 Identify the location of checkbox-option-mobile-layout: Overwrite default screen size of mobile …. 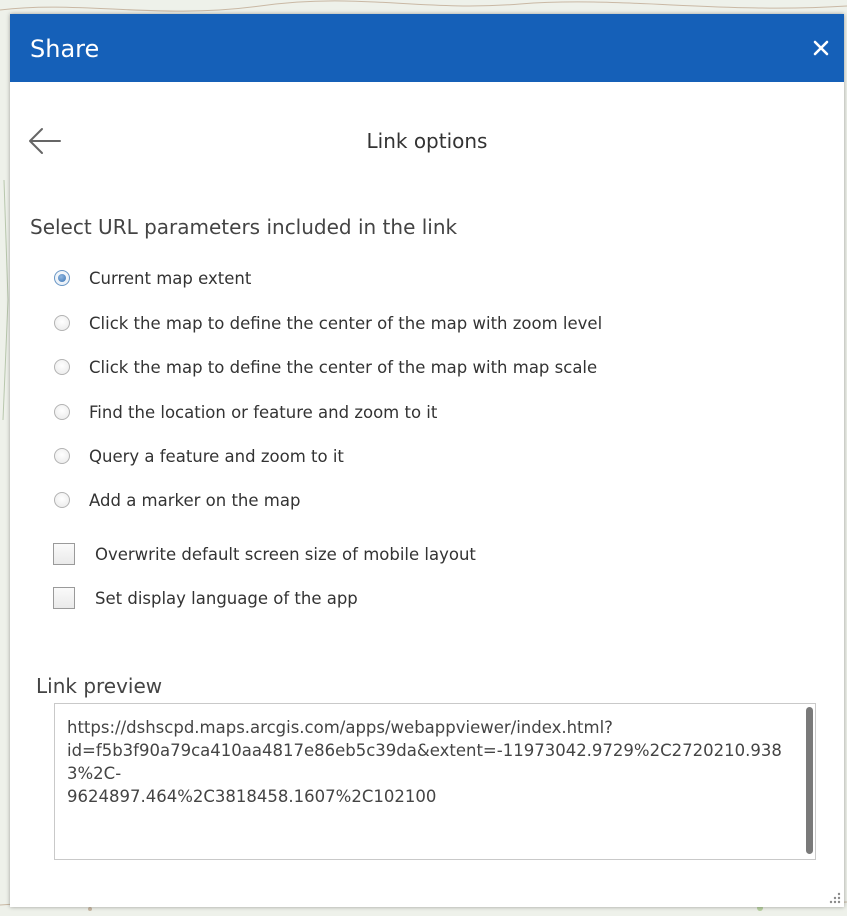
(264, 554).